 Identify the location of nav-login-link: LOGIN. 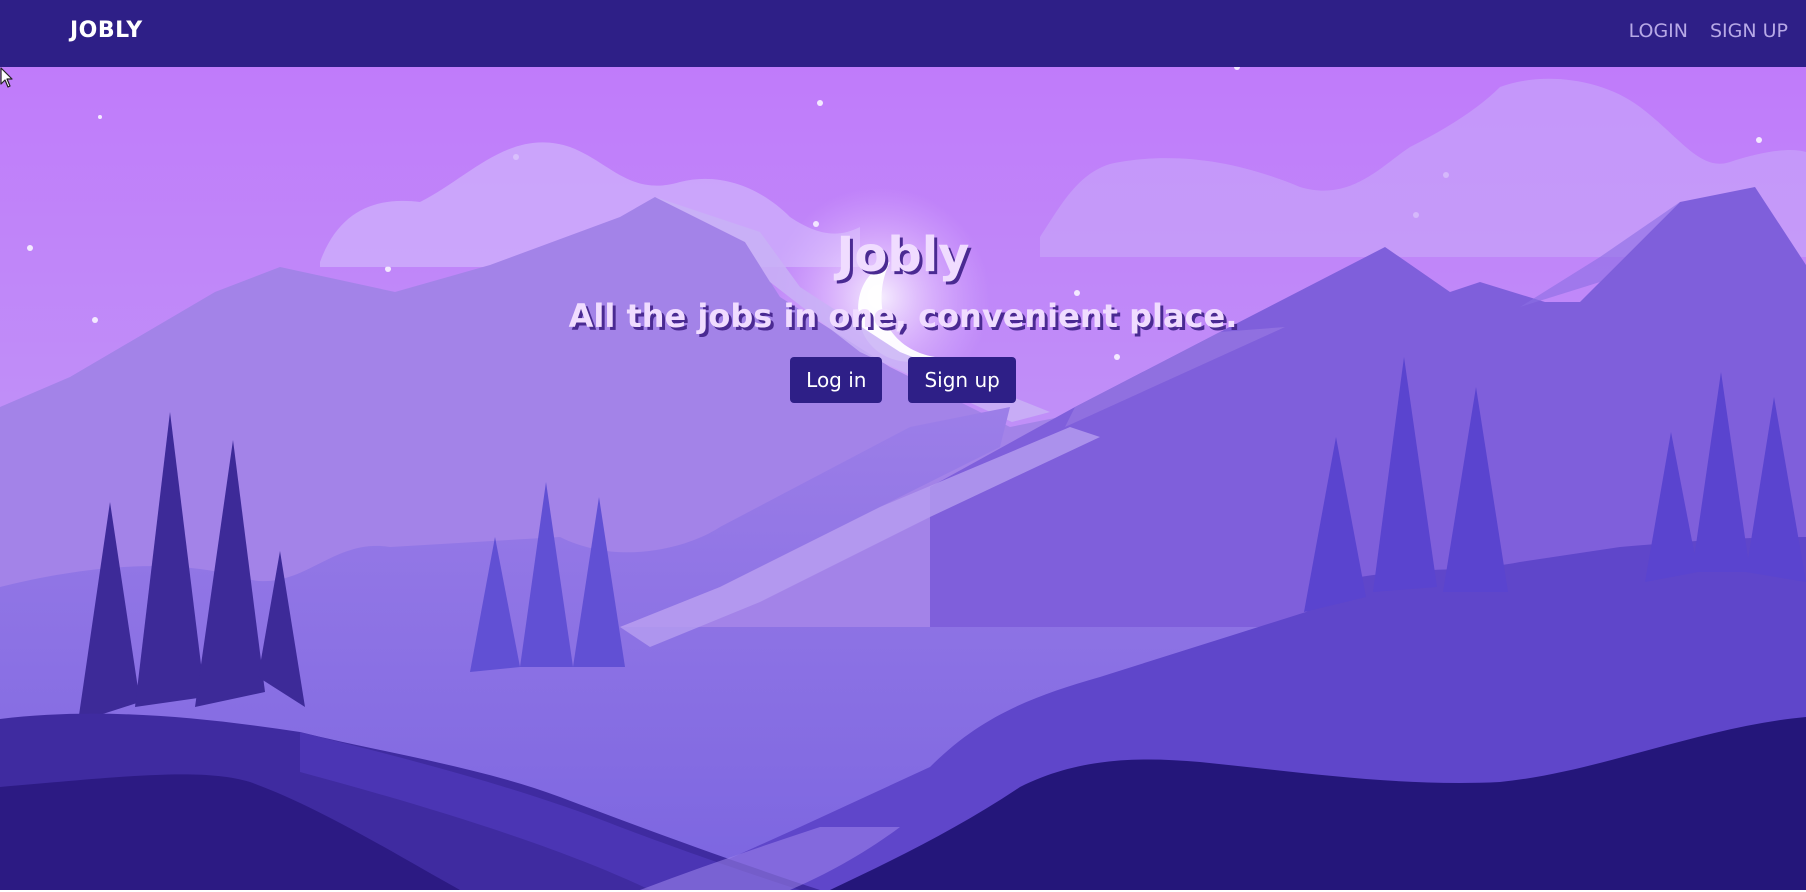
(1658, 31).